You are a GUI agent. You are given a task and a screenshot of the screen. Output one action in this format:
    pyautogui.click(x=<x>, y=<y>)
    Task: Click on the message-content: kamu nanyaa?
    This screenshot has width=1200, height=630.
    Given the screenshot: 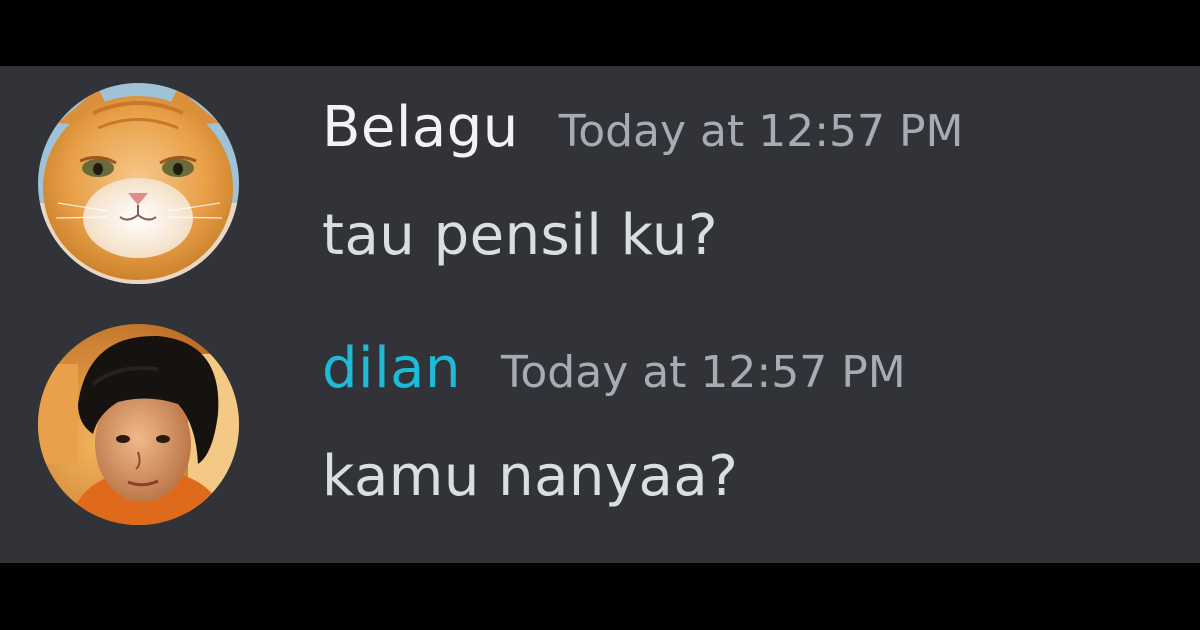 What is the action you would take?
    pyautogui.click(x=530, y=476)
    